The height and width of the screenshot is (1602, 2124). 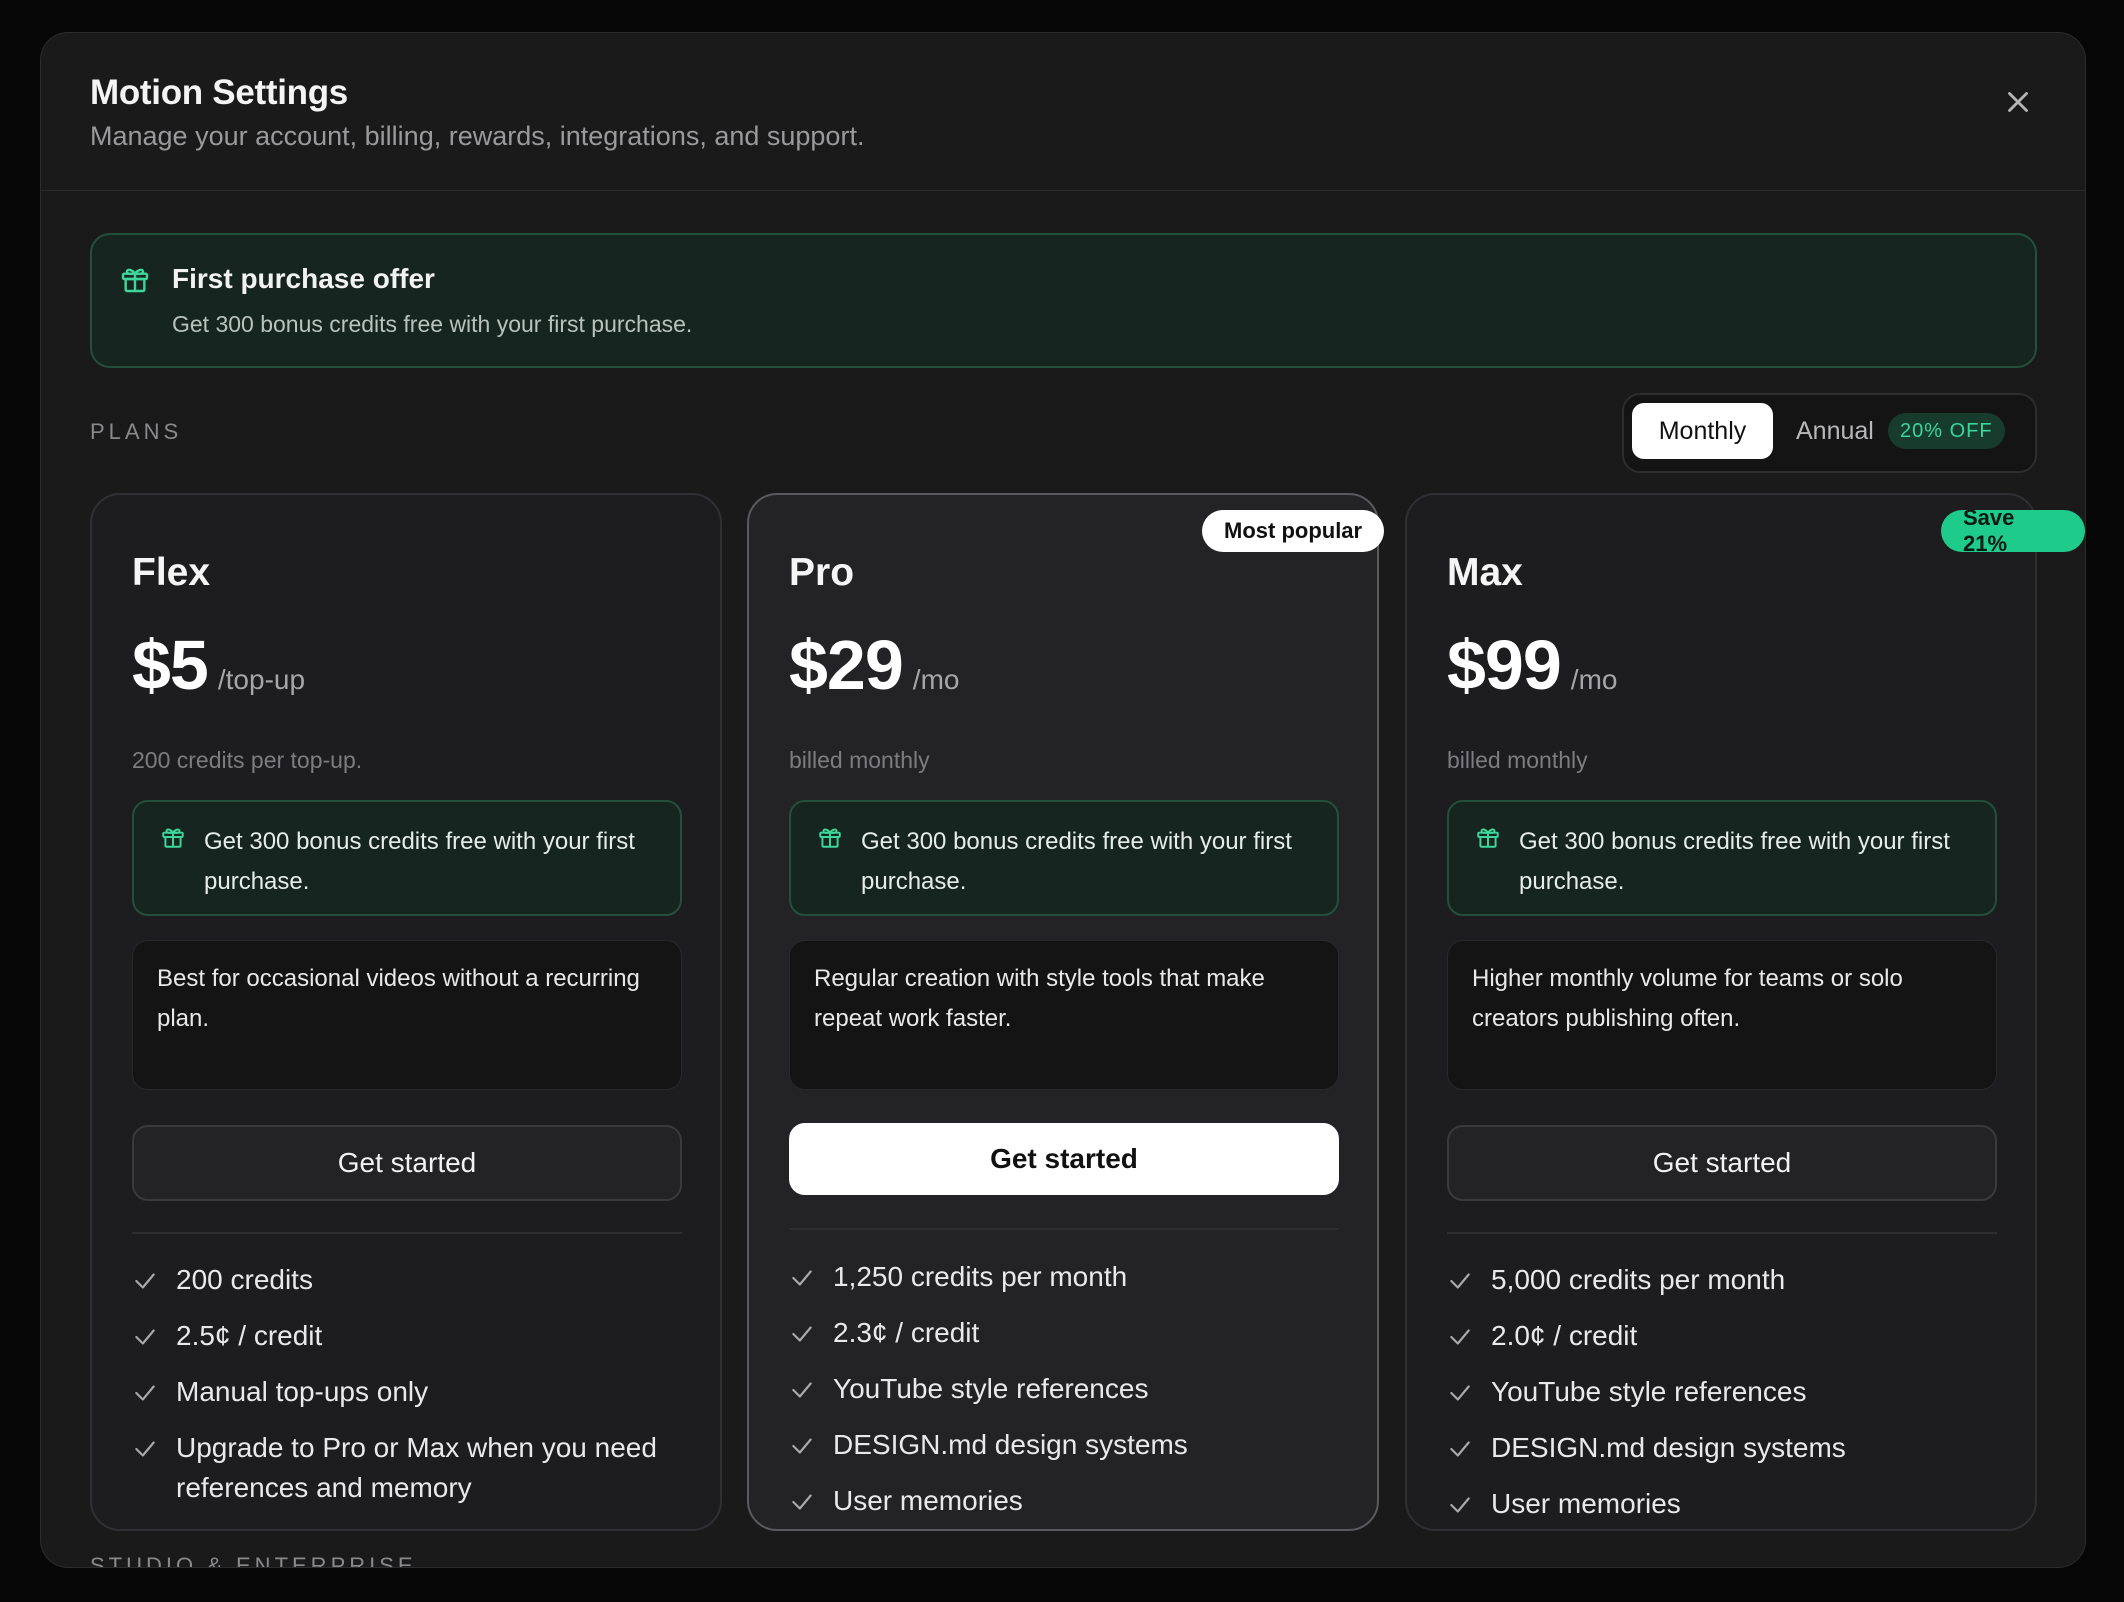 I want to click on save-badge: Save 21%, so click(x=2013, y=530).